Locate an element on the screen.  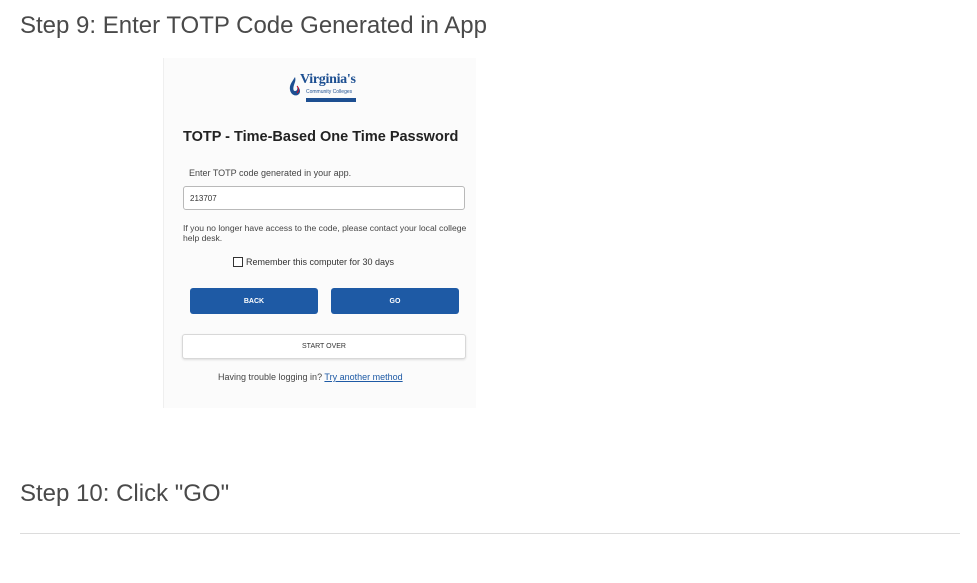
step-10-heading: Step 10: Click "GO" is located at coordinates (125, 493).